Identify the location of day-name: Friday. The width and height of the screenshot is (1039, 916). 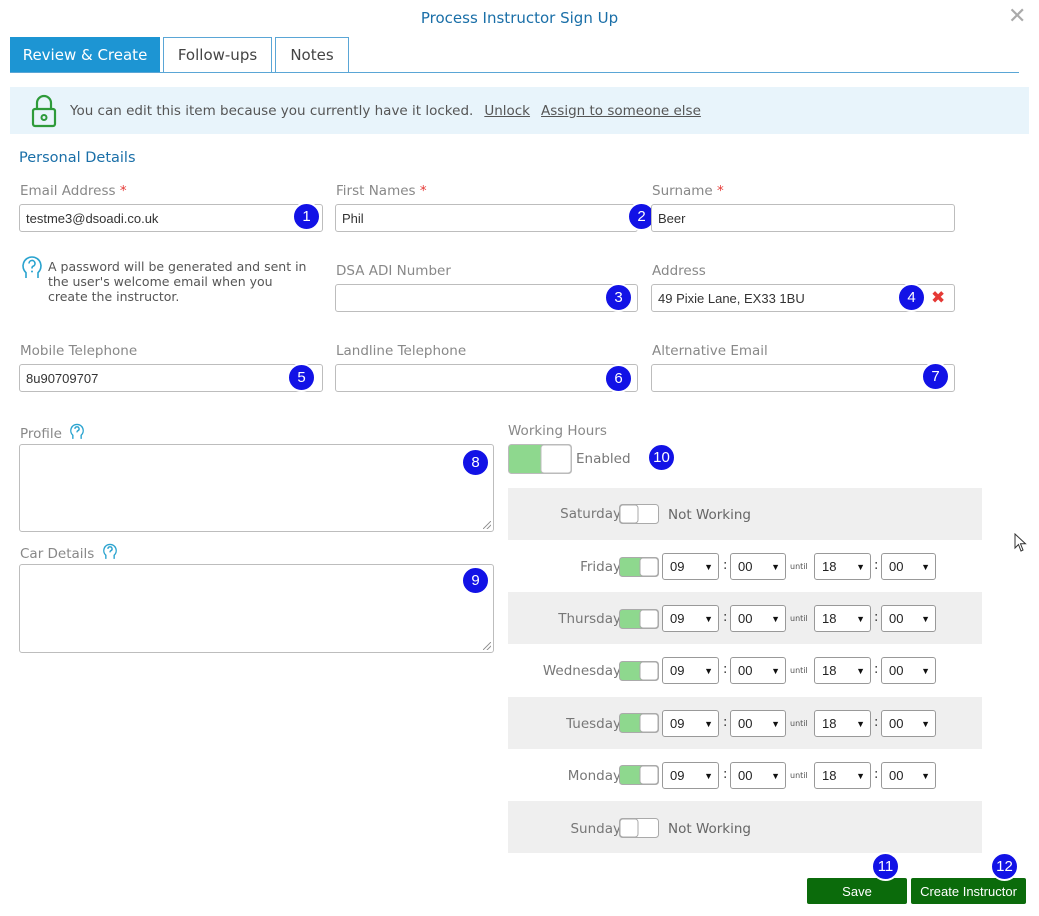
(600, 567).